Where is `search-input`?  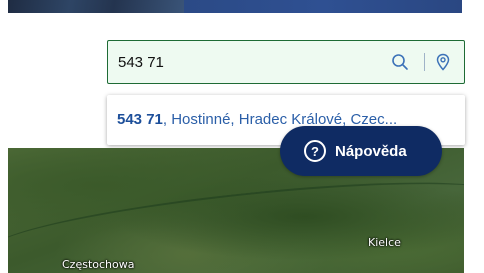 search-input is located at coordinates (248, 62).